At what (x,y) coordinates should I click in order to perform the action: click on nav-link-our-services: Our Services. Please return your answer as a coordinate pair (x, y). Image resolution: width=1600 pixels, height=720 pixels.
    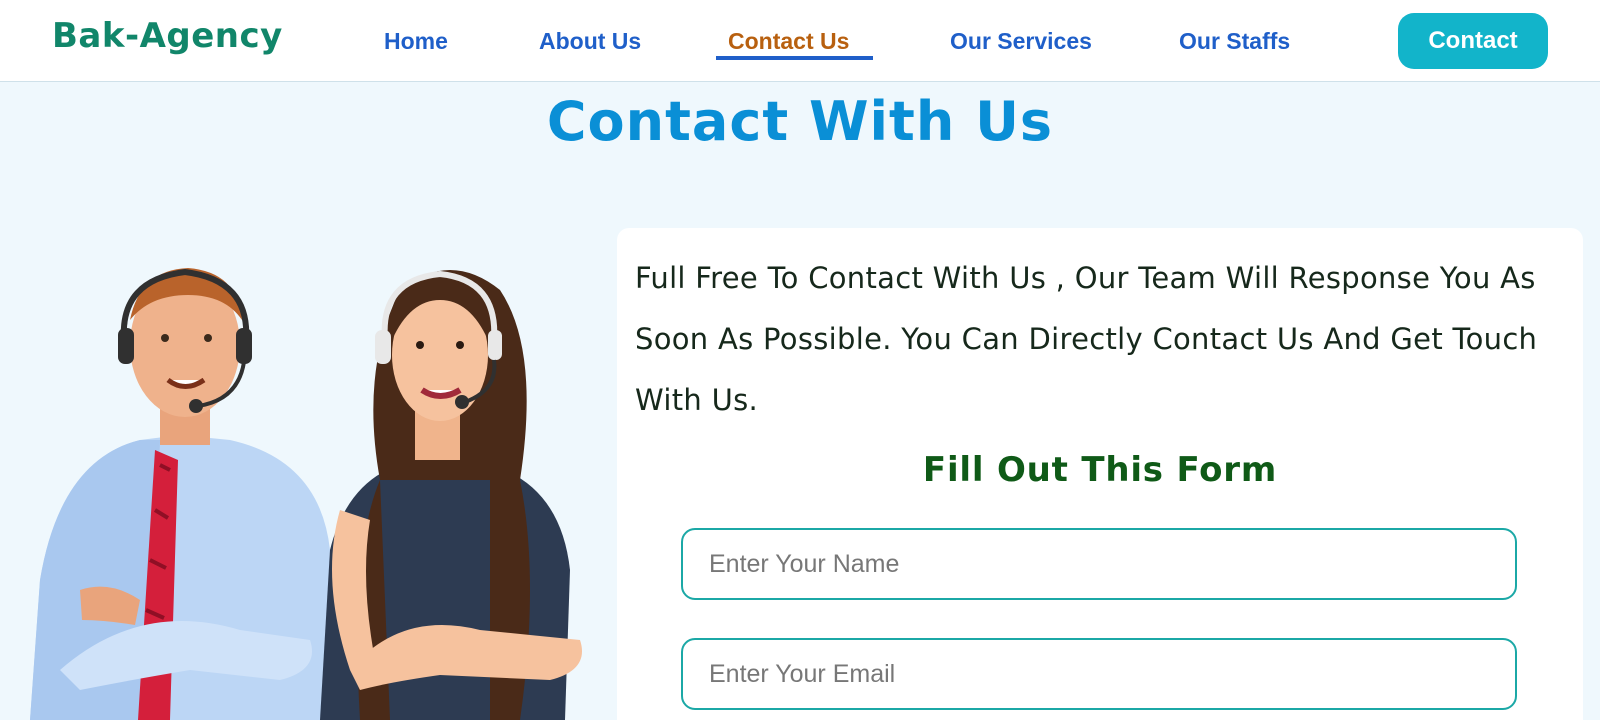
    Looking at the image, I should click on (1021, 41).